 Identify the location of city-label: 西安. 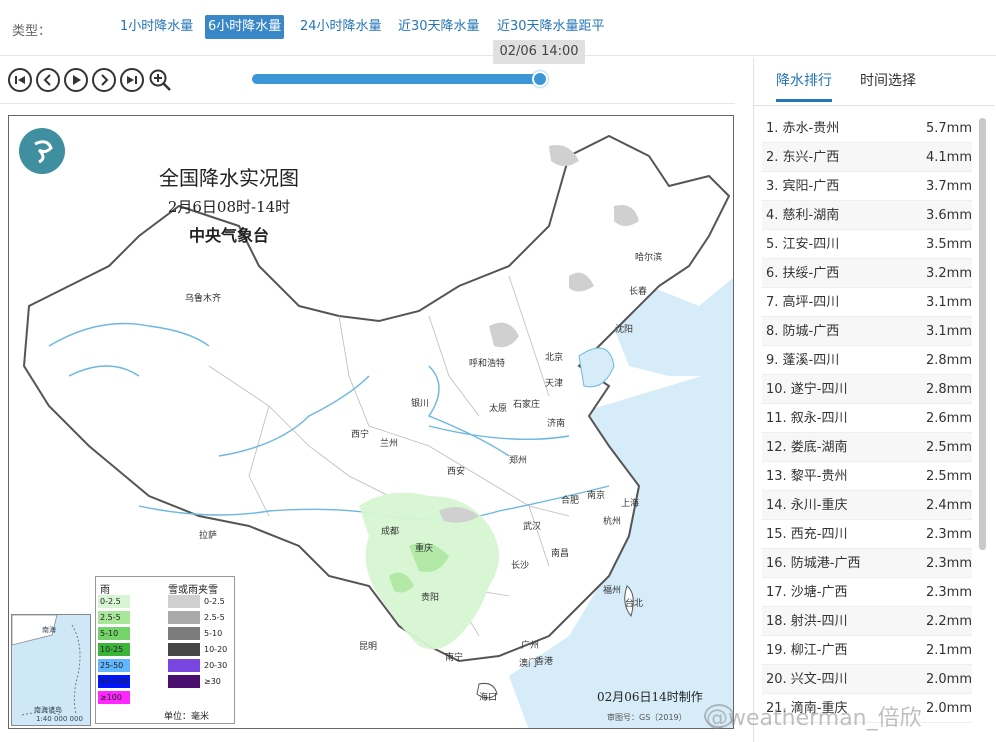
(456, 472).